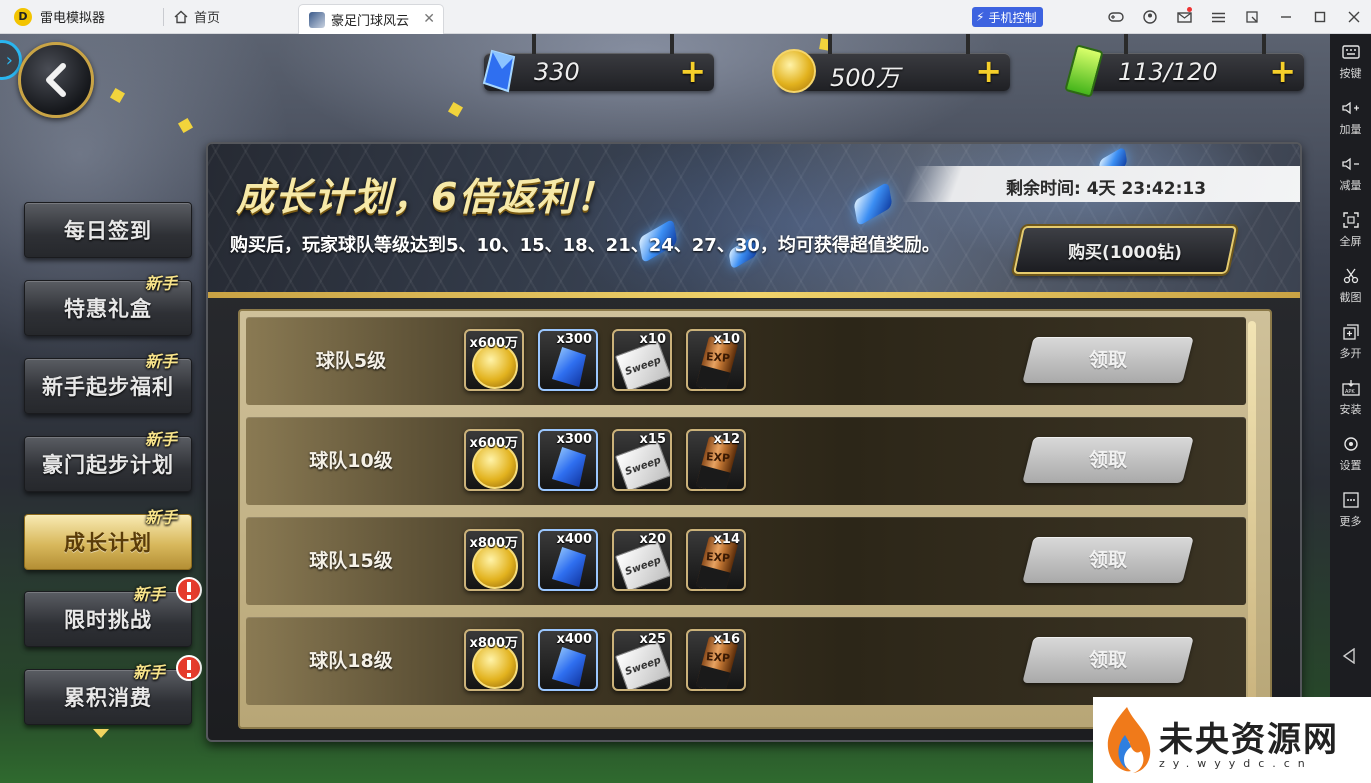 Image resolution: width=1371 pixels, height=783 pixels. I want to click on exp-potion-reward: EXP x12, so click(716, 460).